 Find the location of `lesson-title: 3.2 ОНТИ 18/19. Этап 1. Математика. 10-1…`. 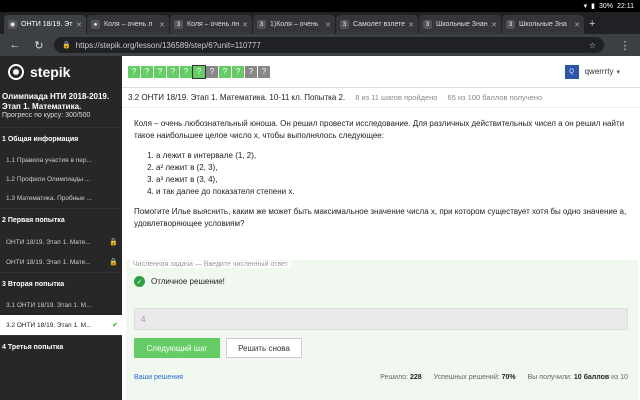

lesson-title: 3.2 ОНТИ 18/19. Этап 1. Математика. 10-1… is located at coordinates (237, 97).